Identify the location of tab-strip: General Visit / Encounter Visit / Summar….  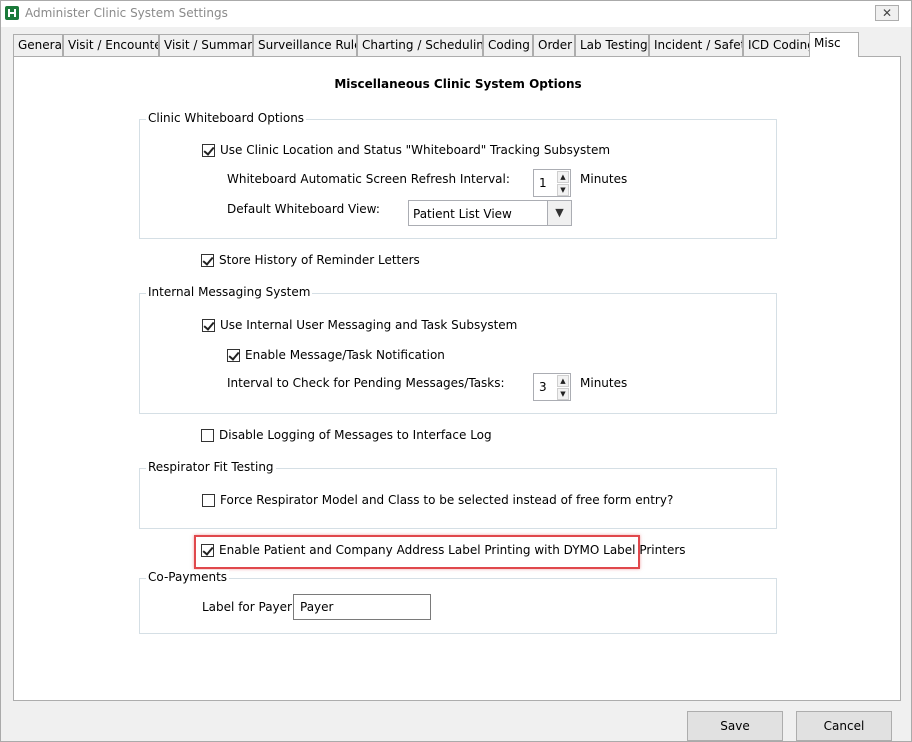
(458, 44).